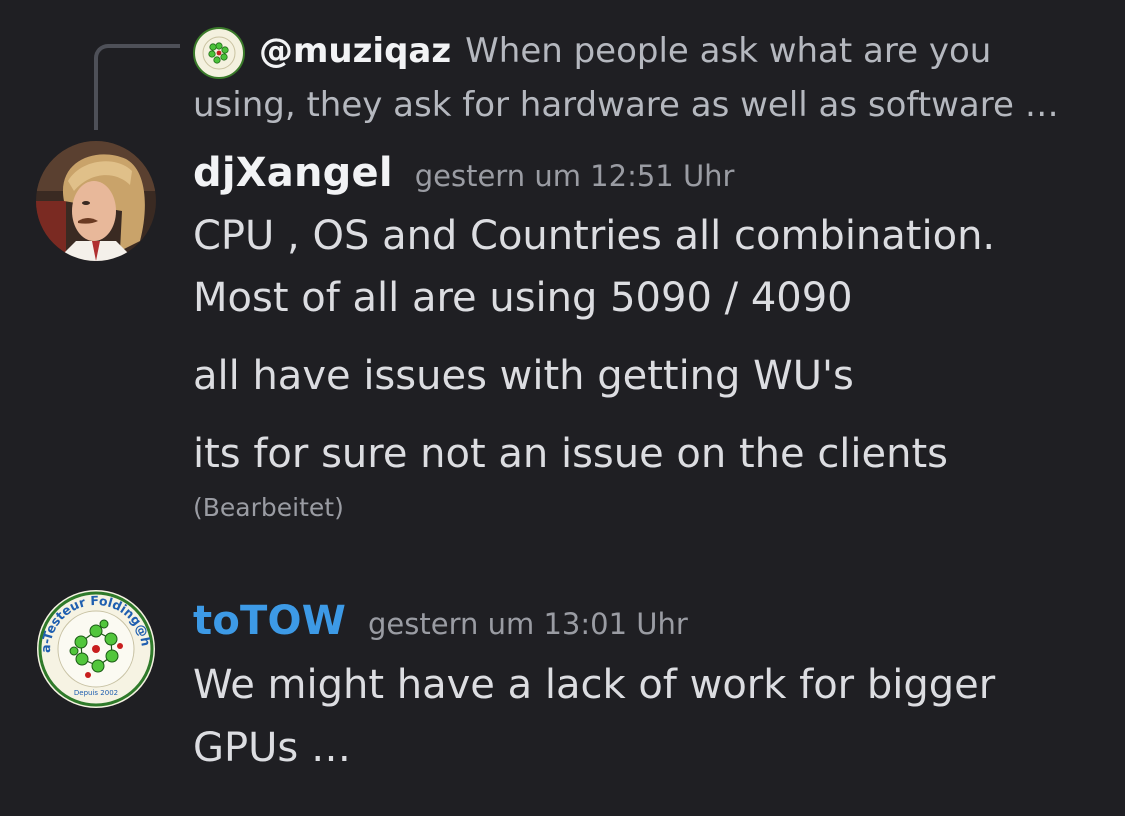 This screenshot has height=816, width=1125. I want to click on edited-label: (Bearbeitet), so click(268, 507).